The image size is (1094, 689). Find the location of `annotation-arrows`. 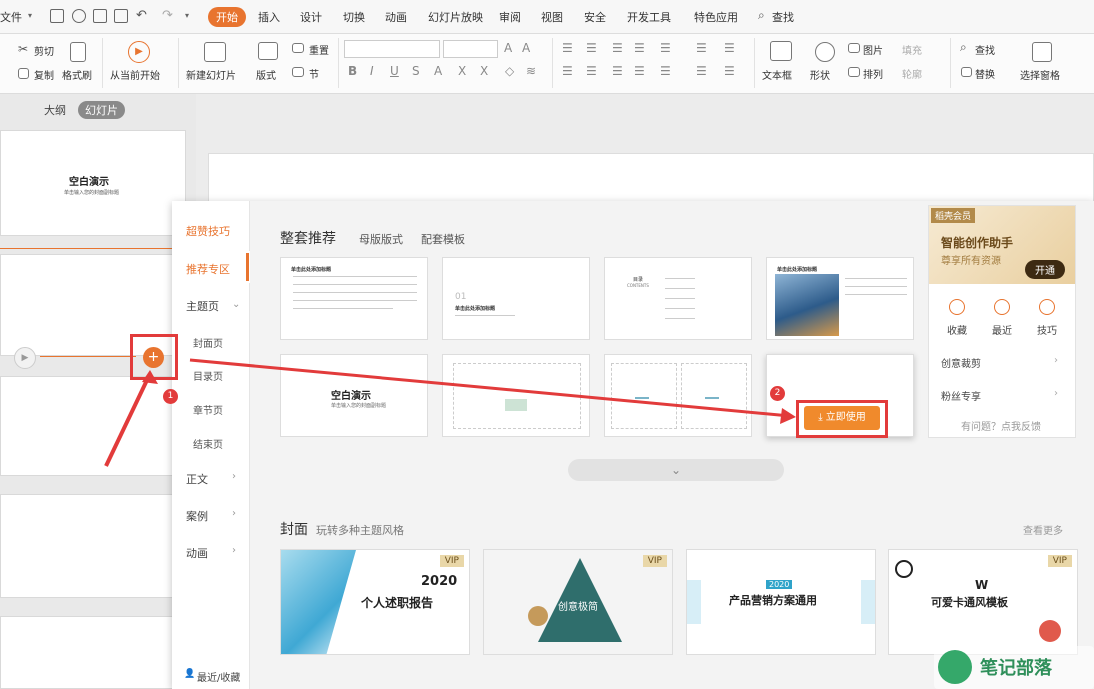

annotation-arrows is located at coordinates (450, 412).